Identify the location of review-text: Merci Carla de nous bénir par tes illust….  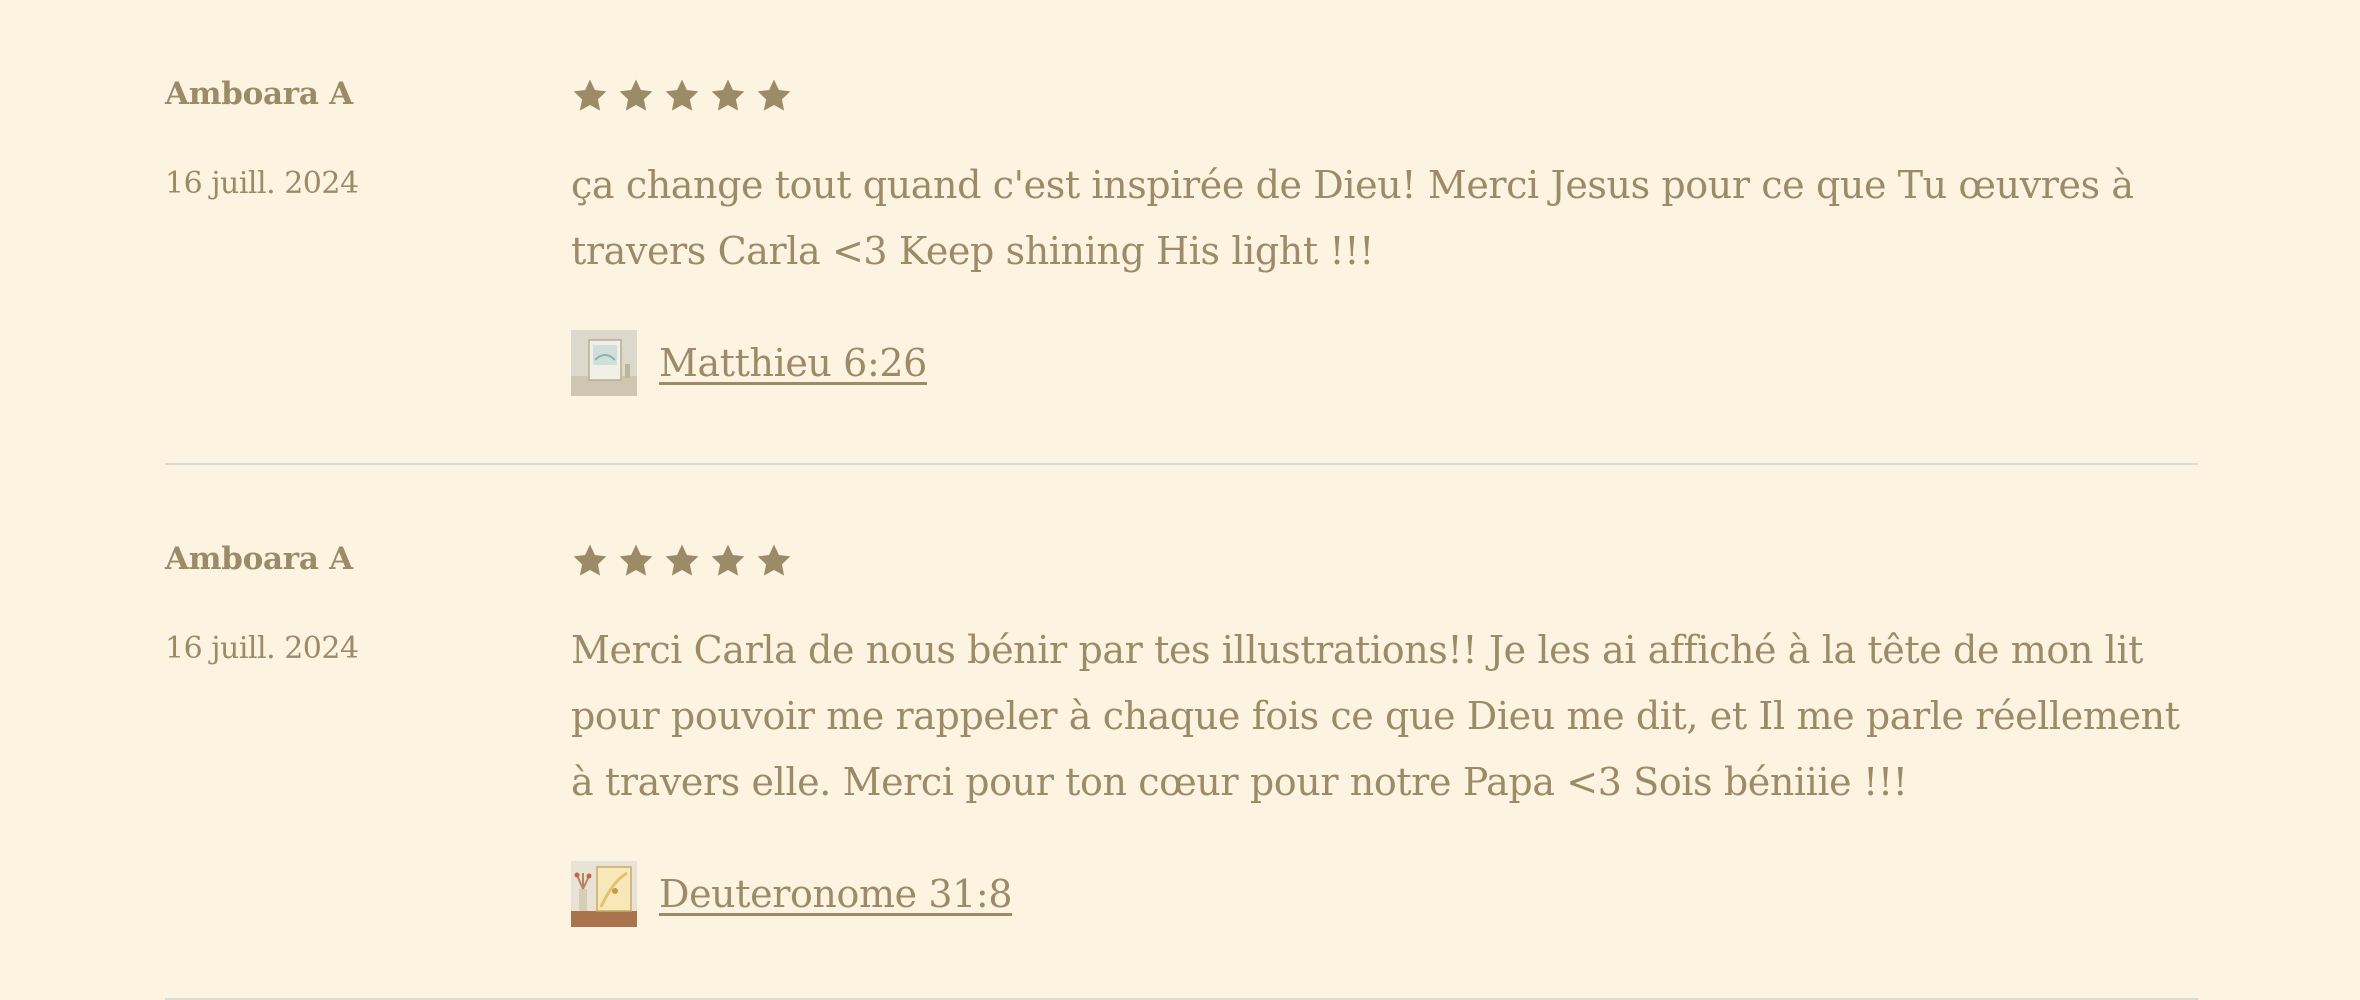
(1375, 716).